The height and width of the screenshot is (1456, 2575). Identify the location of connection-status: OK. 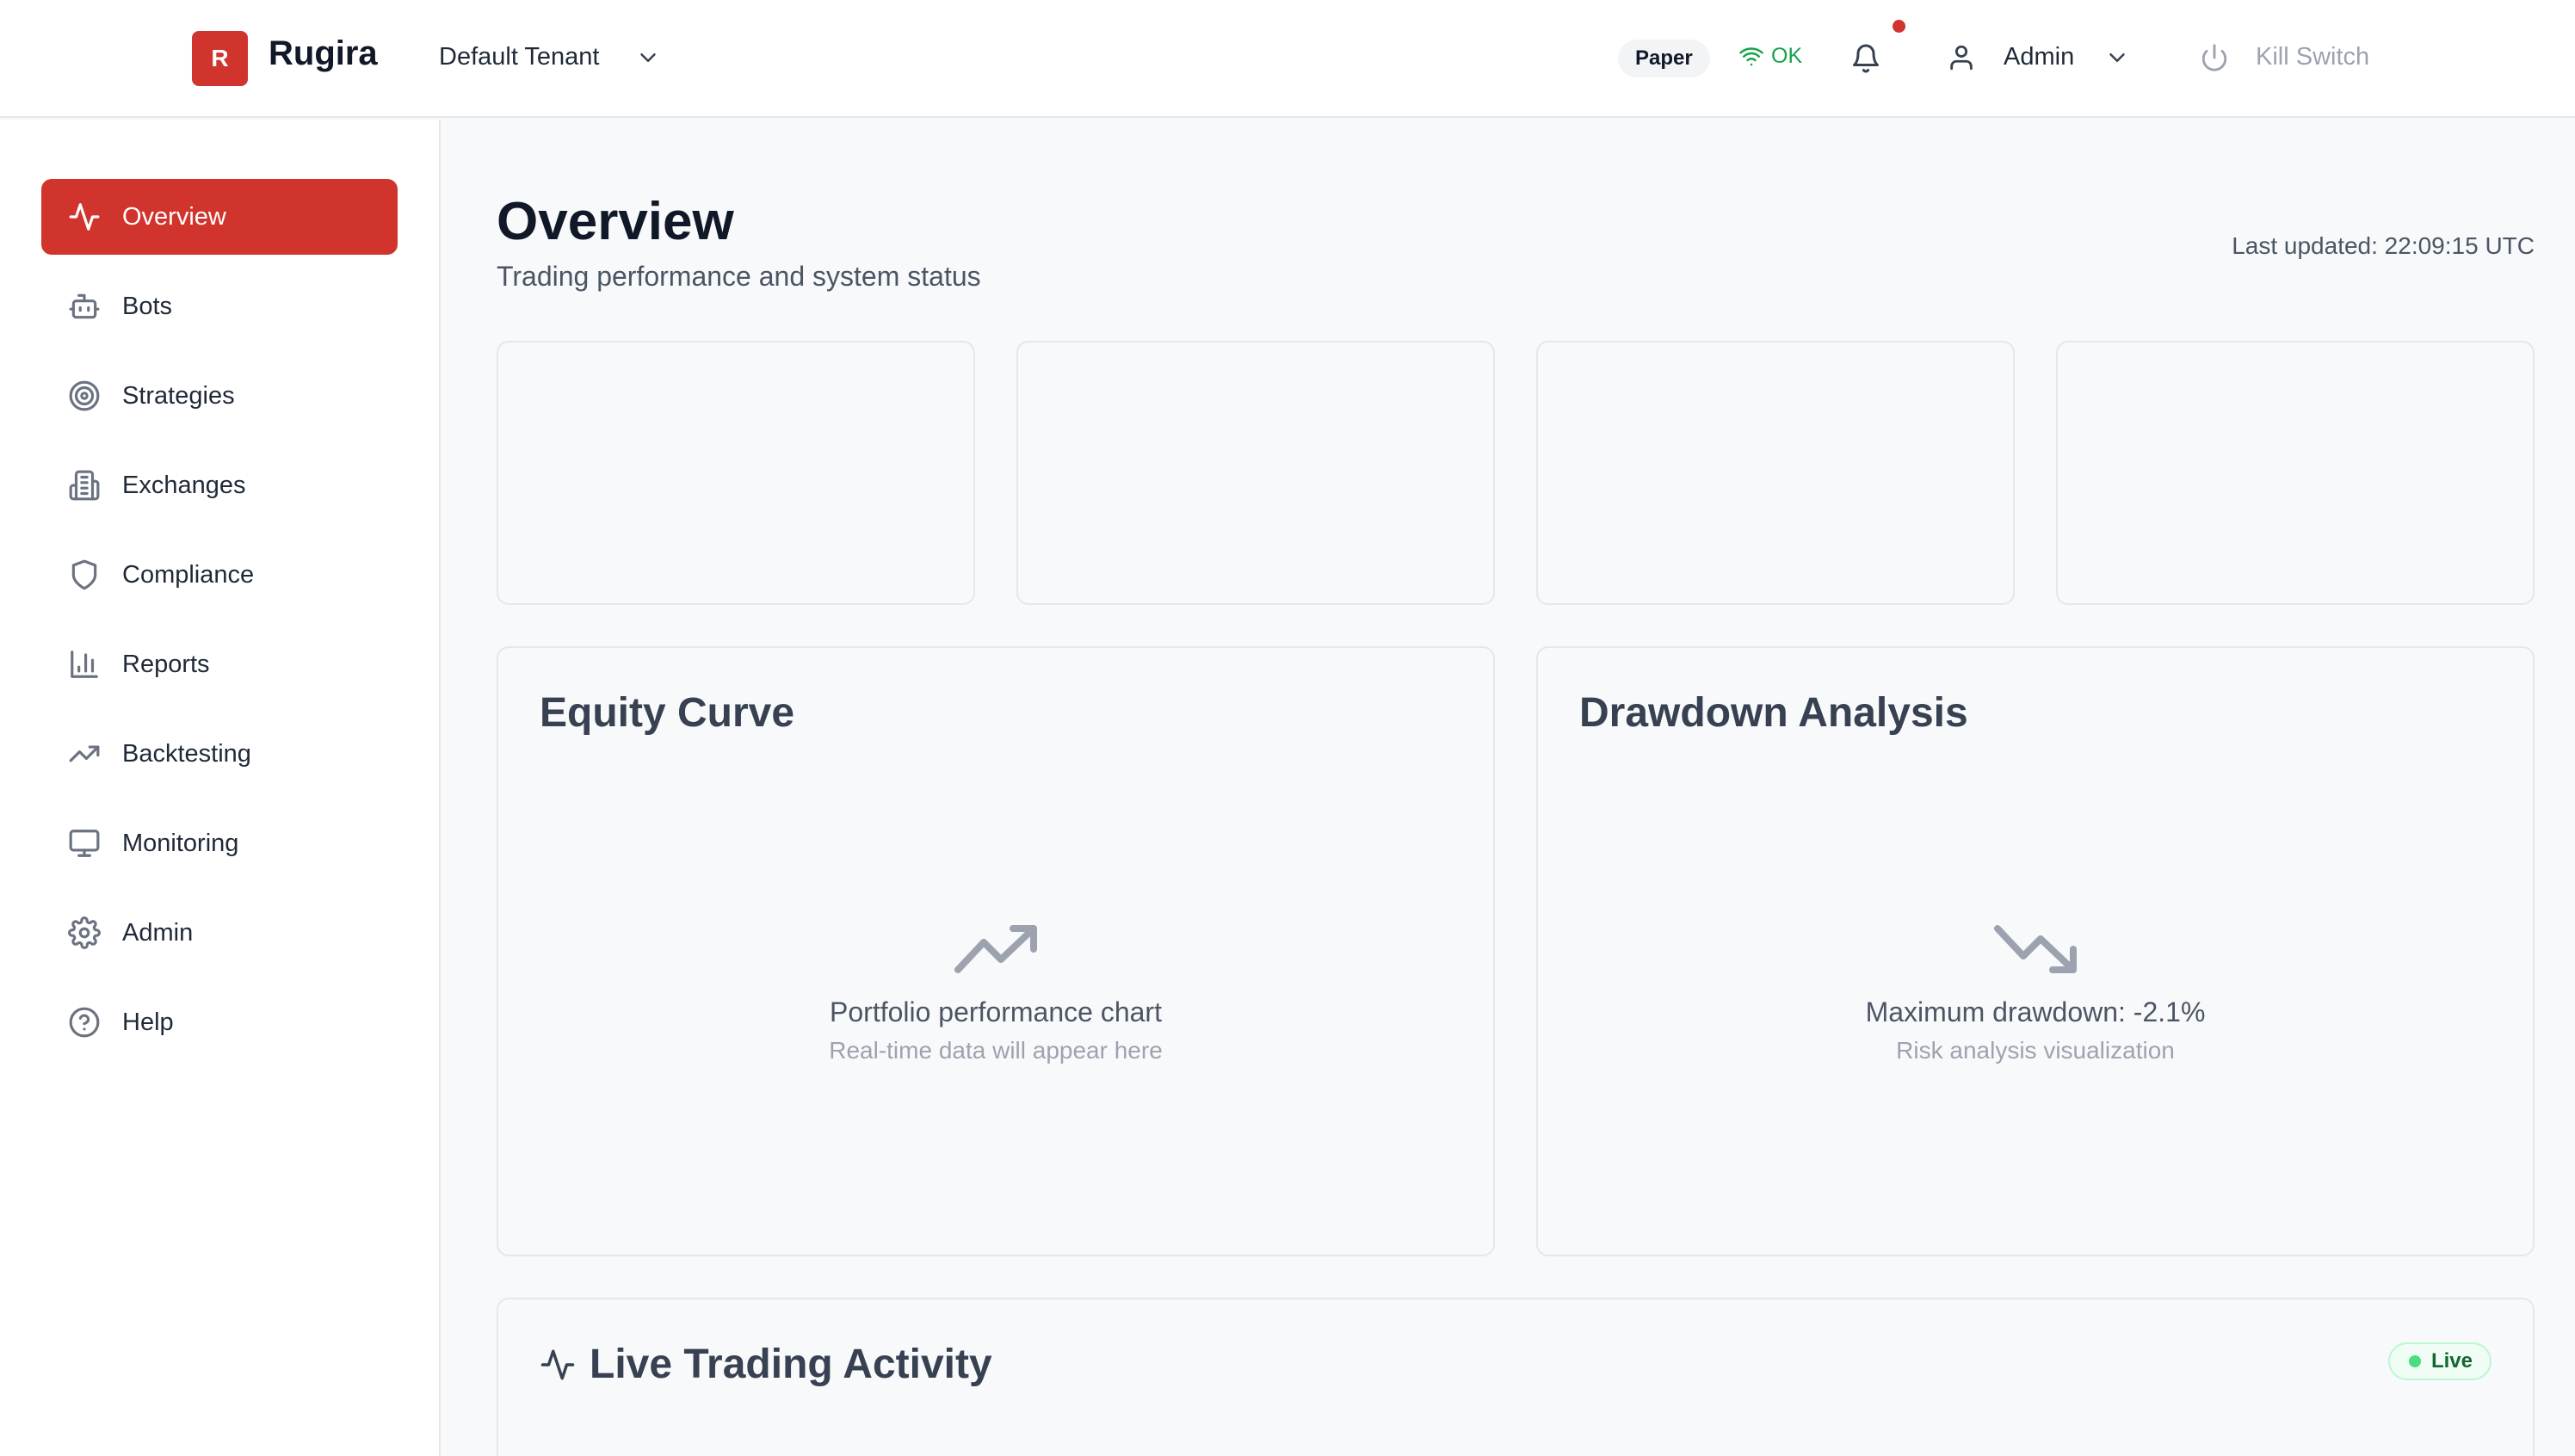
(1770, 56).